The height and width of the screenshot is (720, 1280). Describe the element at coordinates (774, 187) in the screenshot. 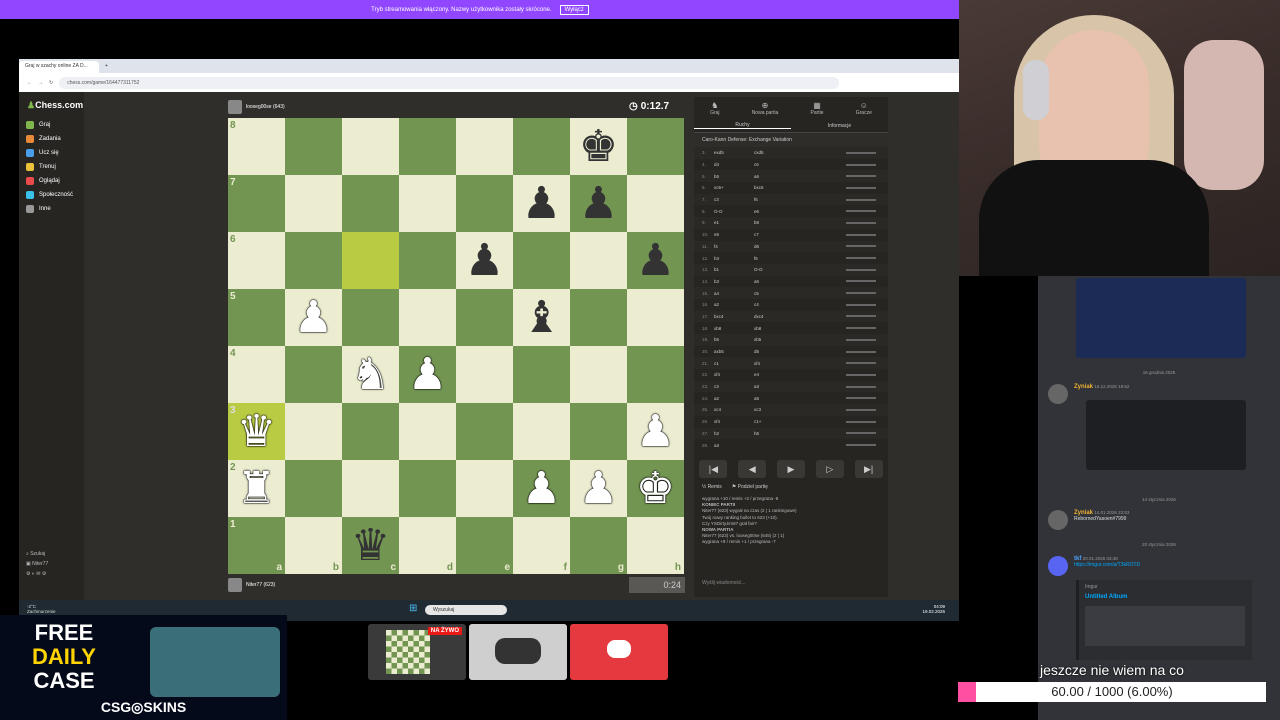

I see `move: bxc6` at that location.